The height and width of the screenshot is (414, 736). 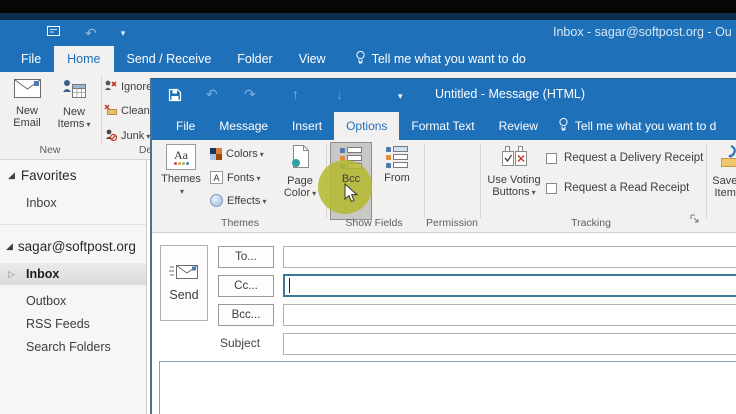 I want to click on next-item-icon: ↓, so click(x=339, y=94).